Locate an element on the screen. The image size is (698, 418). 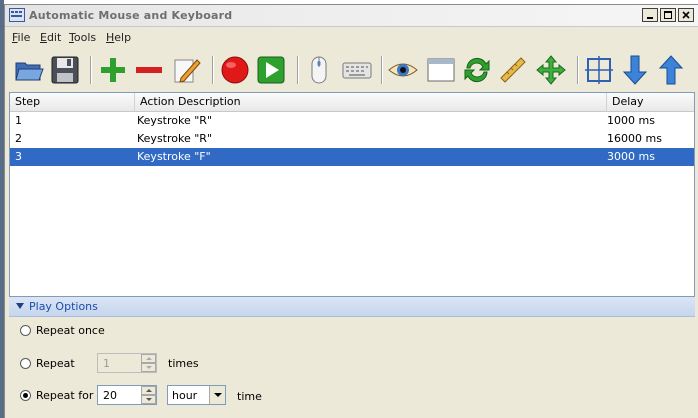
table-row-selected: 3 Keystroke "F" 3000 ms is located at coordinates (352, 157).